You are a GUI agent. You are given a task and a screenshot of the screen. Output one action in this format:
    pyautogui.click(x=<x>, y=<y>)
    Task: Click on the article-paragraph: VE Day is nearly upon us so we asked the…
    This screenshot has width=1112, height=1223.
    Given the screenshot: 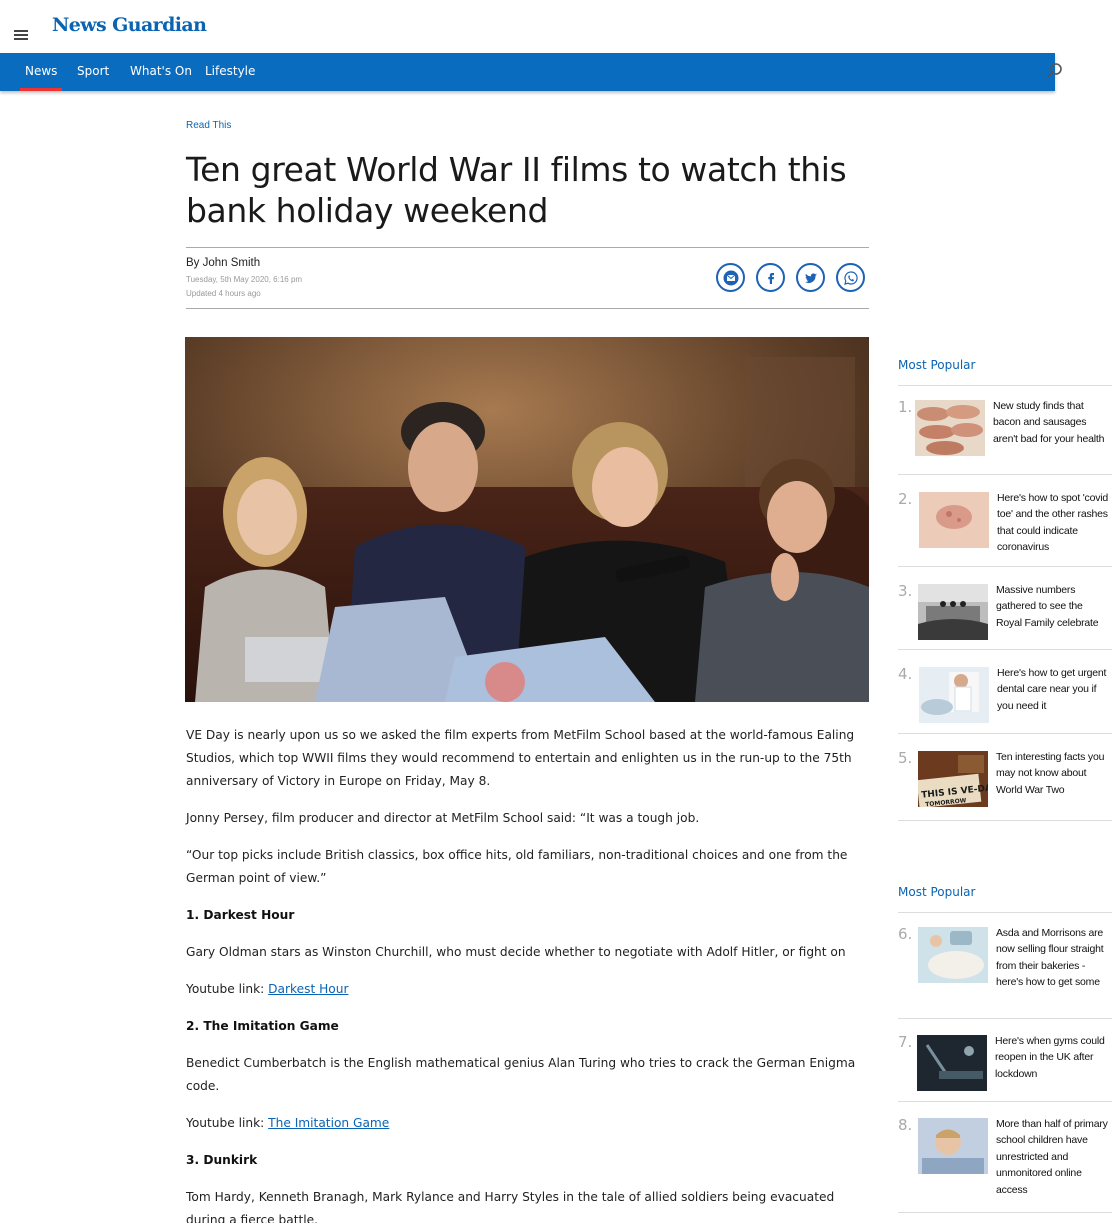 What is the action you would take?
    pyautogui.click(x=520, y=758)
    